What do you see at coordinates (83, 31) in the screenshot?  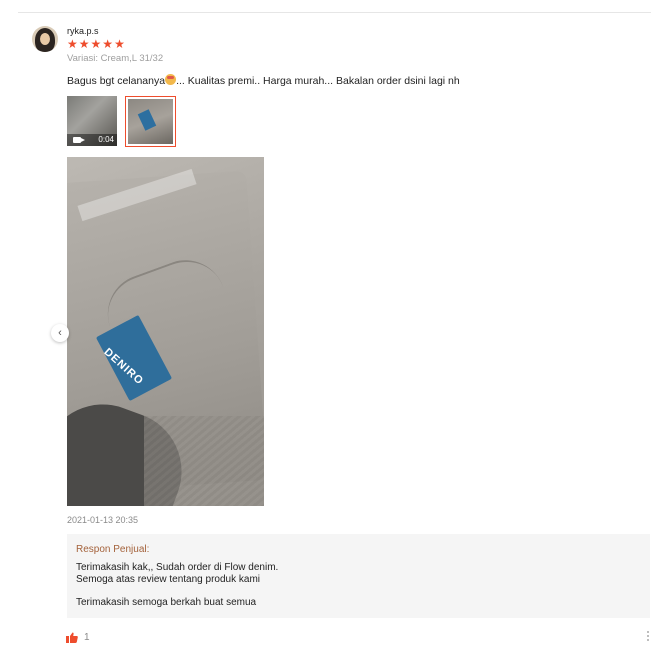 I see `reviewer-username: ryka.p.s` at bounding box center [83, 31].